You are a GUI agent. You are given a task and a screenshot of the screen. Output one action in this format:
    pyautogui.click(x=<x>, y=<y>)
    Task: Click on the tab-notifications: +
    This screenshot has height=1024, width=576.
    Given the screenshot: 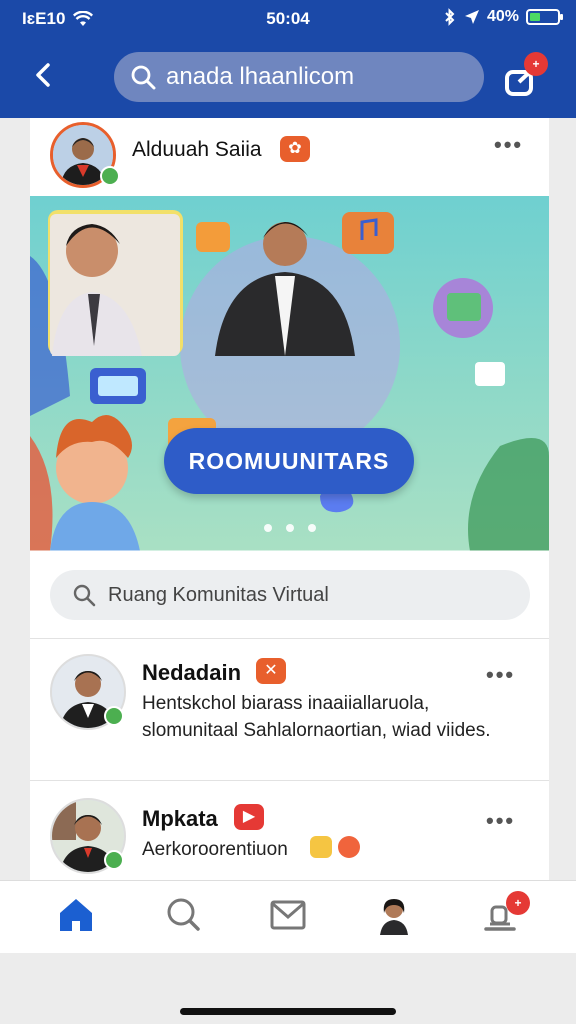 What is the action you would take?
    pyautogui.click(x=506, y=914)
    